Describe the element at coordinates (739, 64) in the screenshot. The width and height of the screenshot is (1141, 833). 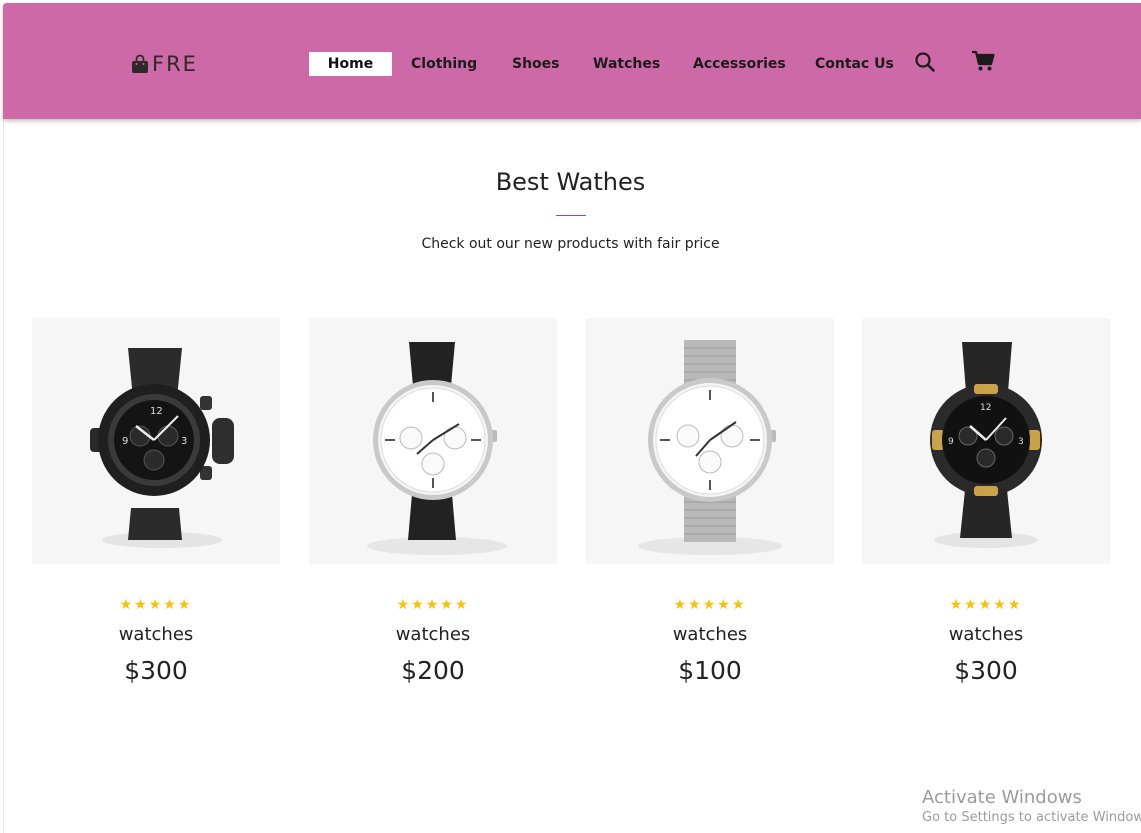
I see `nav-item-accessories: Accessories` at that location.